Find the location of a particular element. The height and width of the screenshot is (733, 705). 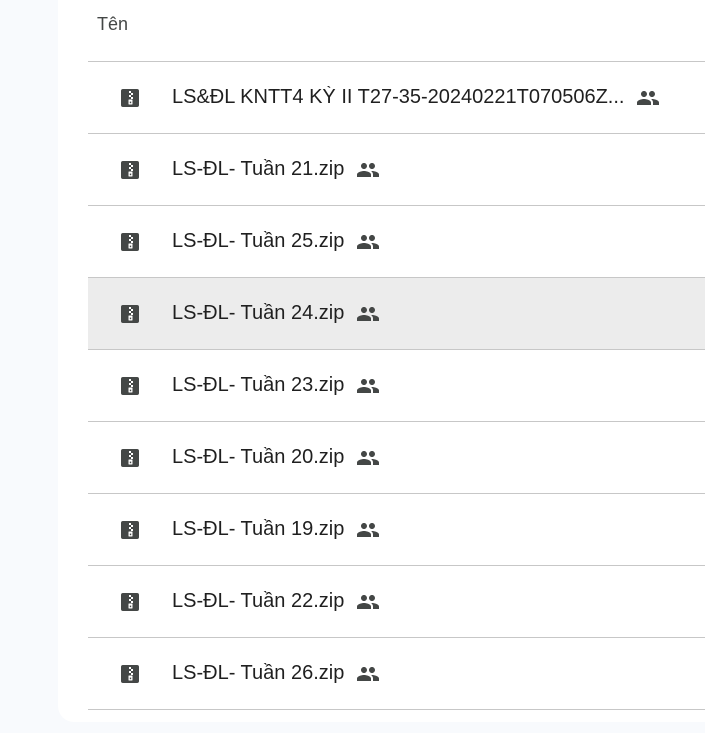

file-name: LS-ĐL- Tuần 20.zip is located at coordinates (258, 457).